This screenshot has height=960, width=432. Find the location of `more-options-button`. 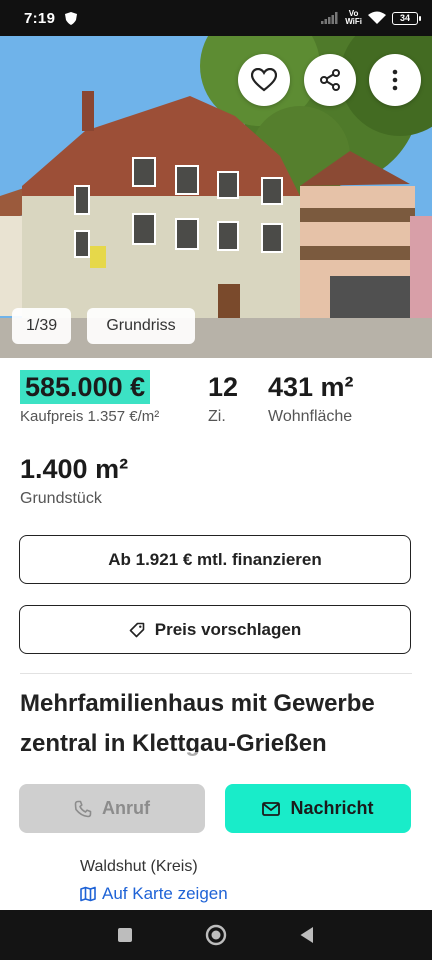

more-options-button is located at coordinates (395, 80).